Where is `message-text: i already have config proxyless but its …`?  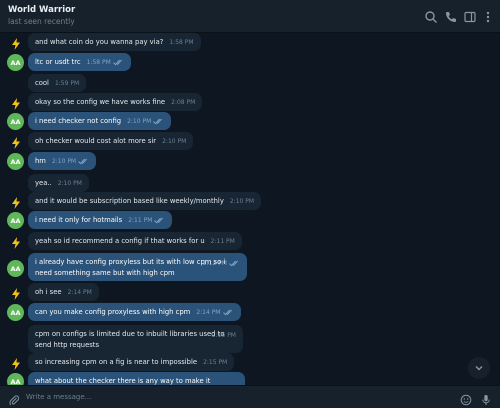 message-text: i already have config proxyless but its … is located at coordinates (130, 267).